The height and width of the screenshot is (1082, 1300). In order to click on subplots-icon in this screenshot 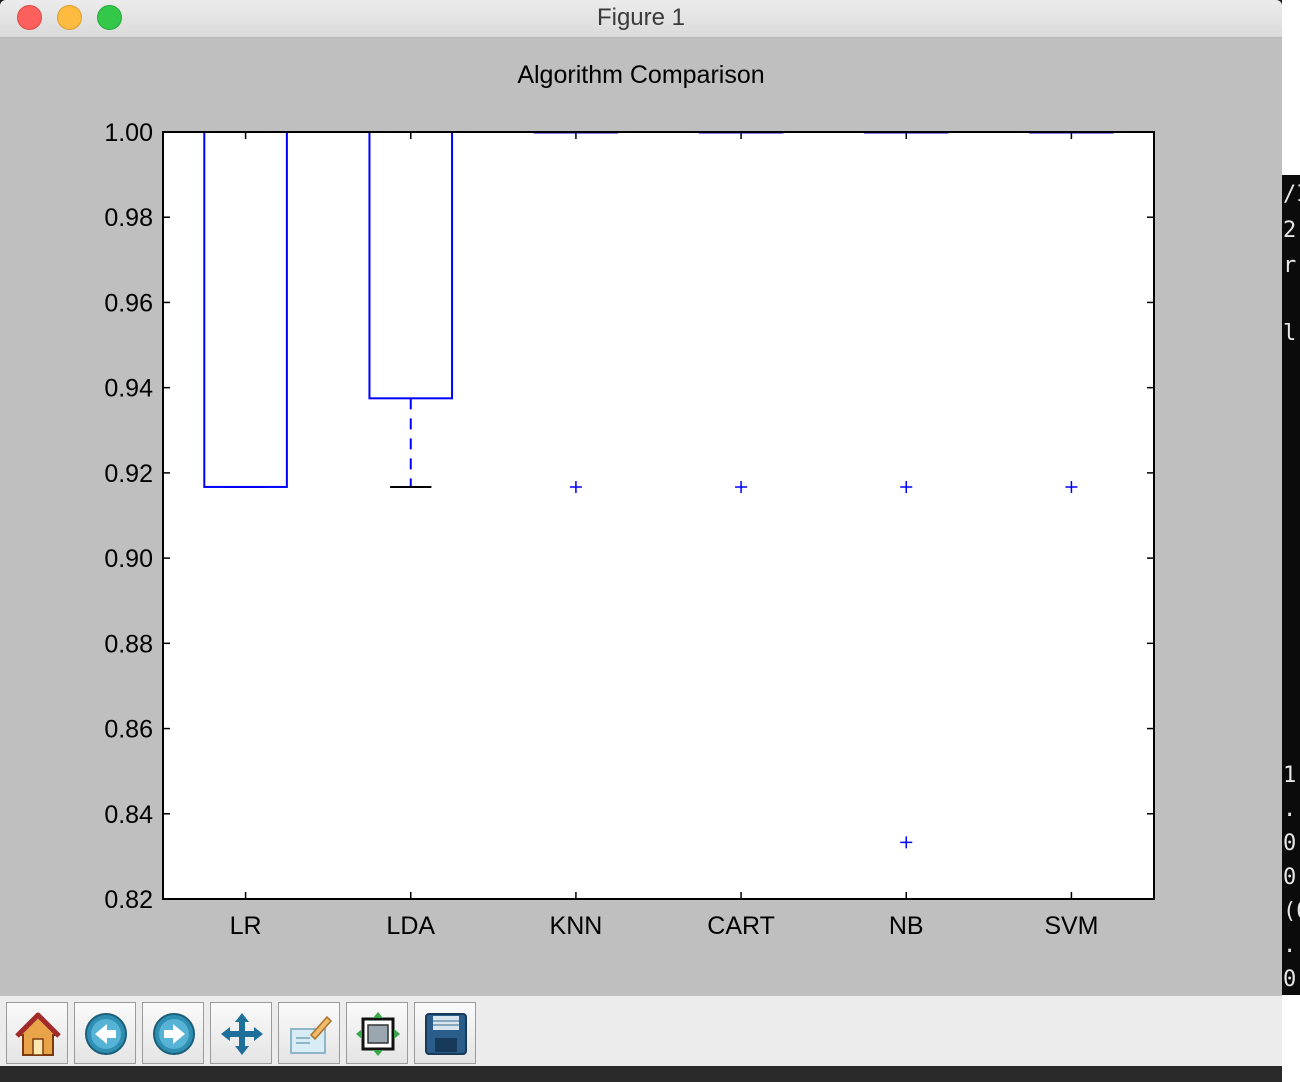, I will do `click(378, 1034)`.